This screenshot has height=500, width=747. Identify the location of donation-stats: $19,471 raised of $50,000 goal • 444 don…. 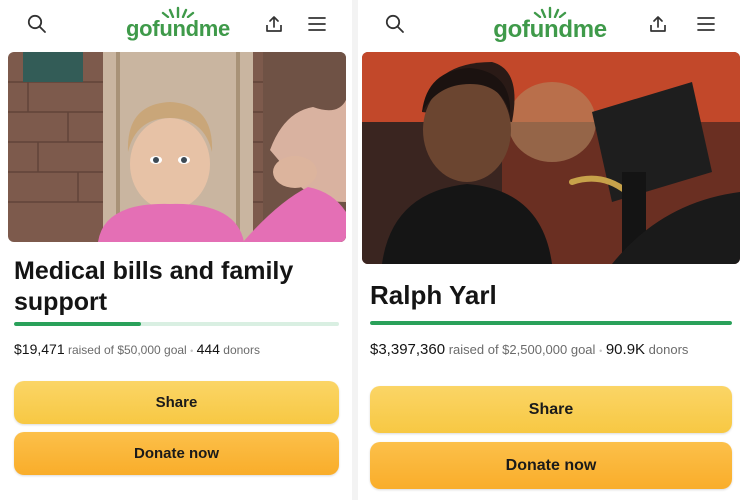
(137, 349).